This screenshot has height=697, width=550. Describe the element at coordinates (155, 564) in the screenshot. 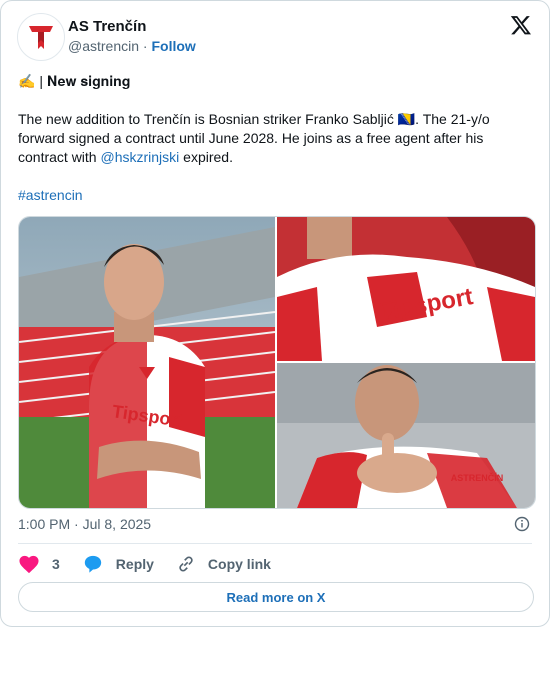

I see `action-bar: 3 Reply Copy link` at that location.